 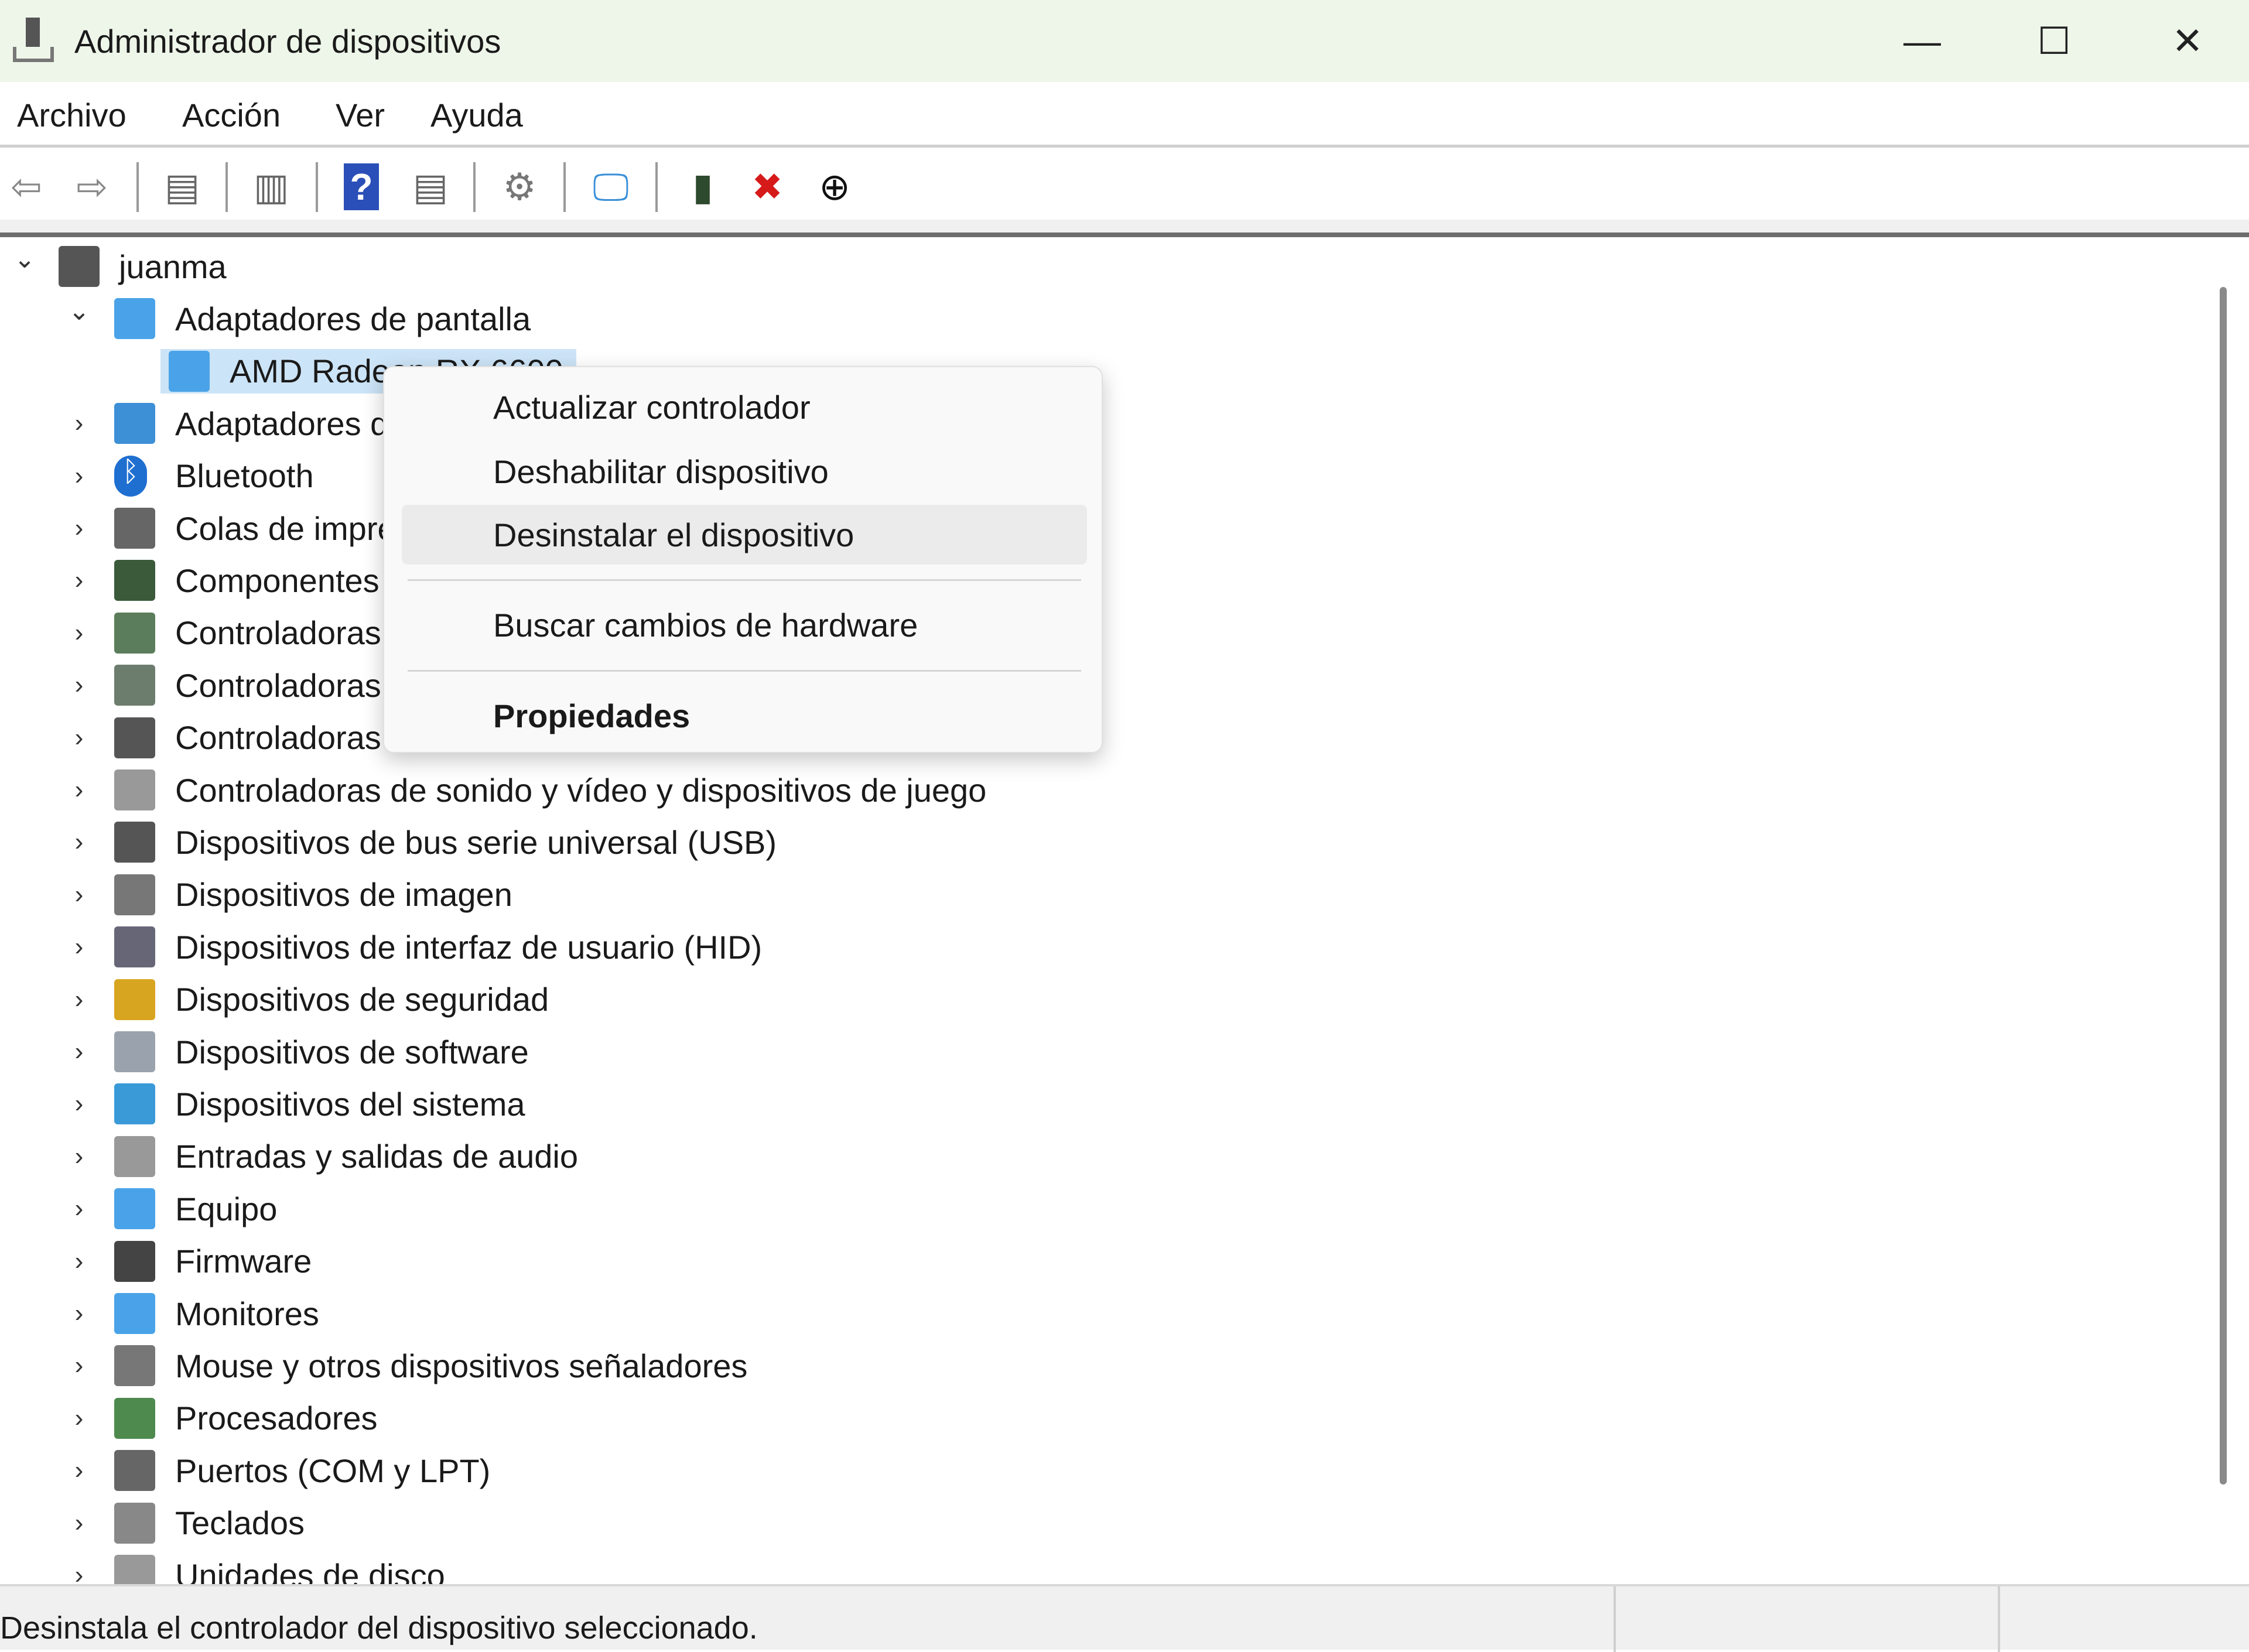 I want to click on software-component-icon, so click(x=134, y=580).